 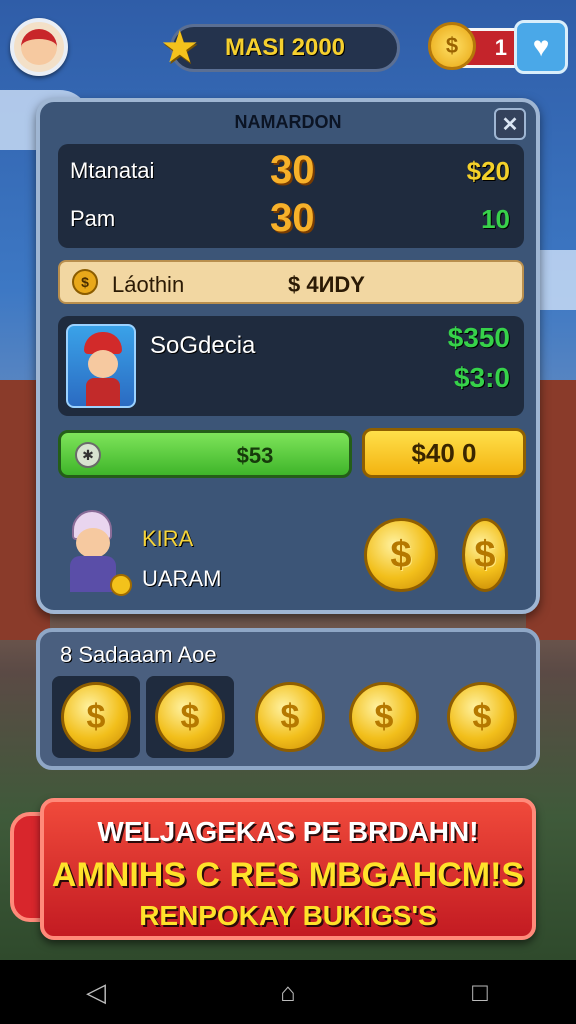 What do you see at coordinates (103, 392) in the screenshot?
I see `character-body` at bounding box center [103, 392].